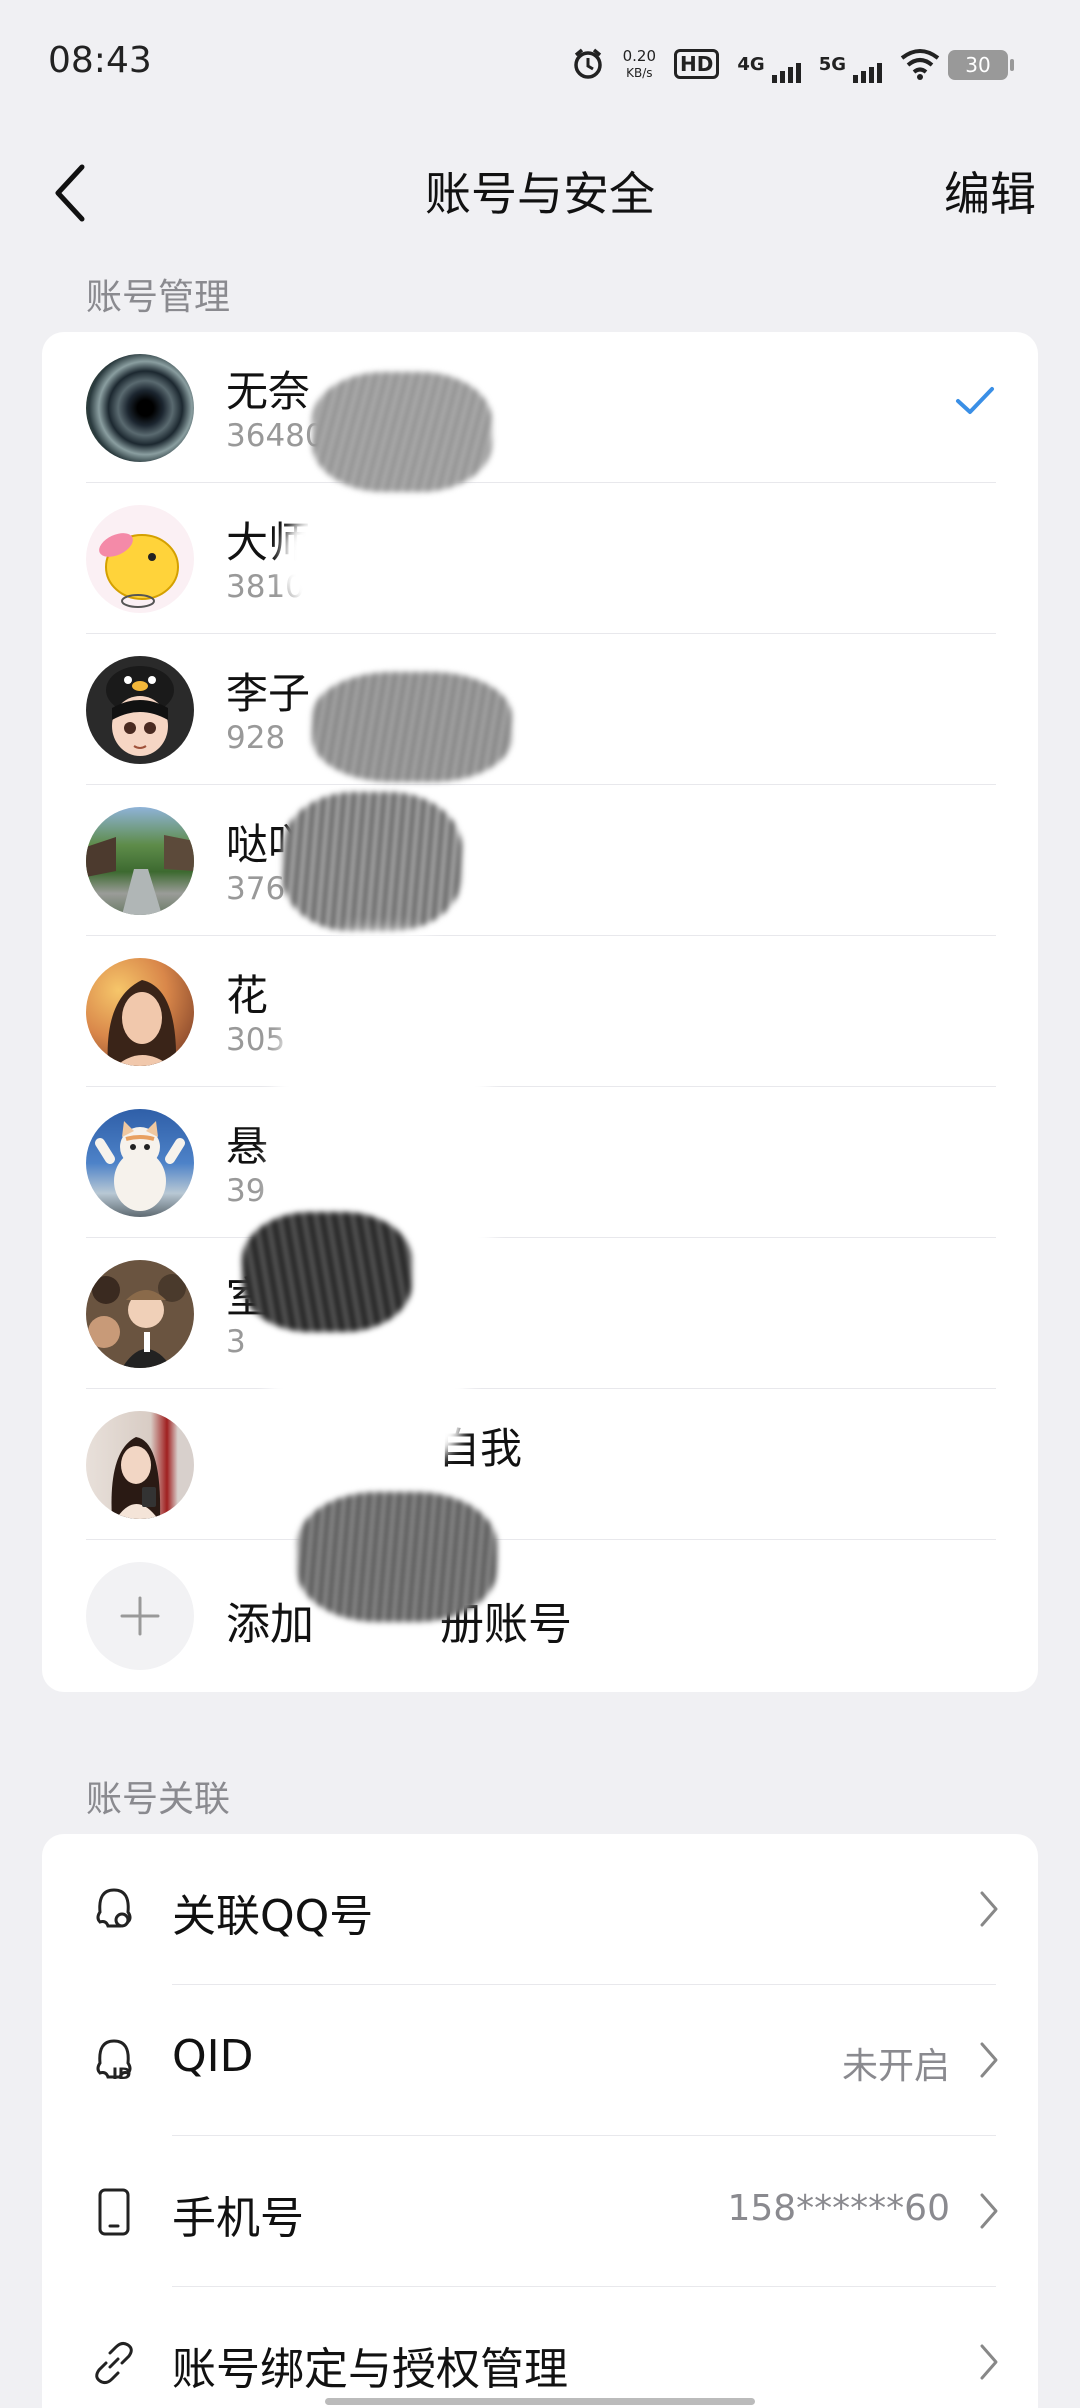 This screenshot has width=1080, height=2408. I want to click on signal-4g-icon: 4G, so click(769, 68).